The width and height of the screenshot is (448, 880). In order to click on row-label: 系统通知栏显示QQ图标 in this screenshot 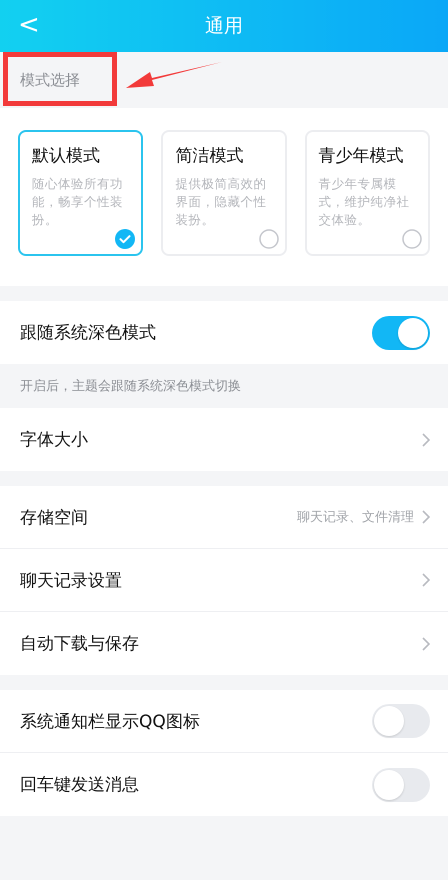, I will do `click(110, 721)`.